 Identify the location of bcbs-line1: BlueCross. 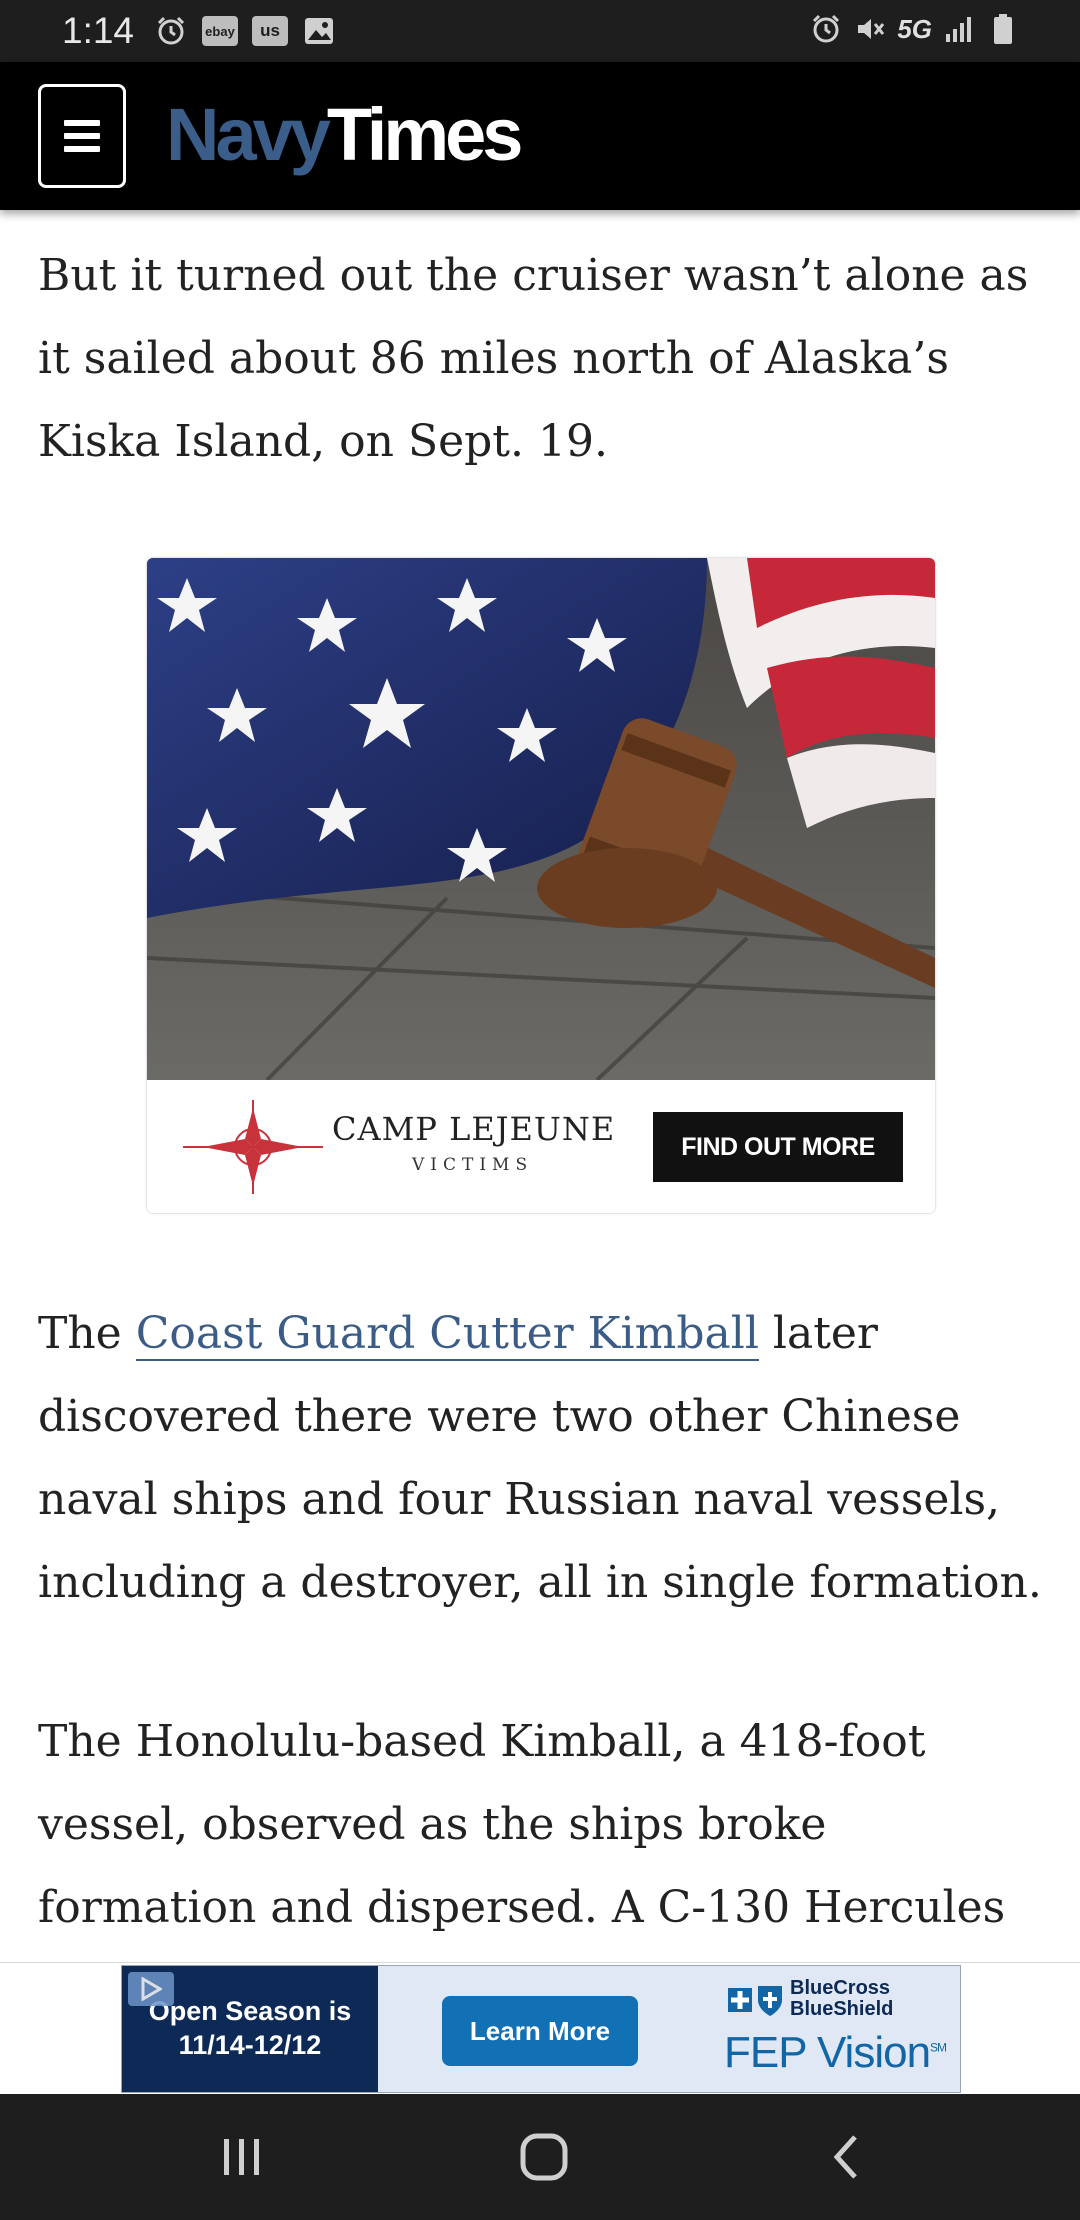
(840, 1988).